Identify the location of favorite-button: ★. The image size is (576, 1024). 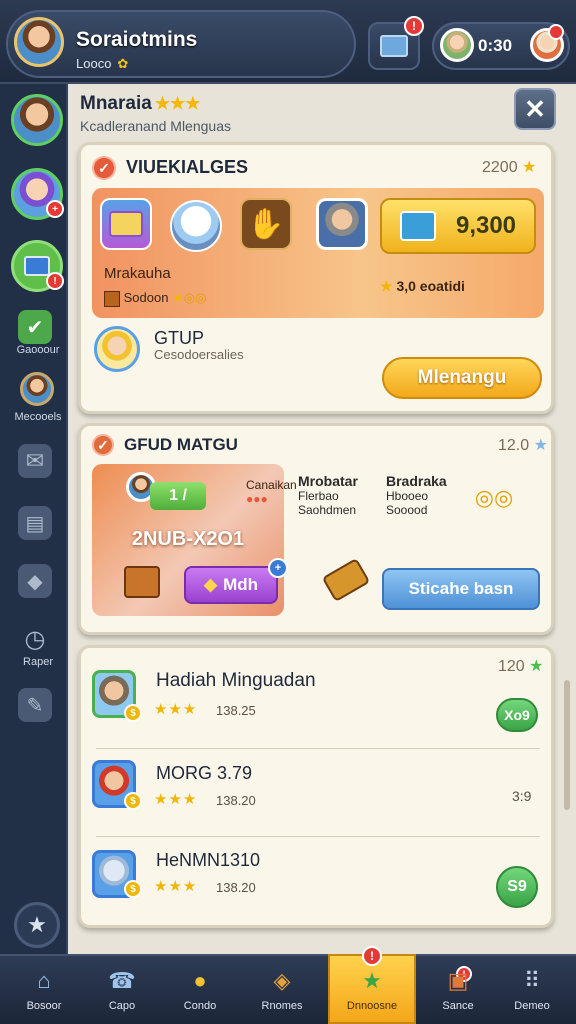
(37, 925).